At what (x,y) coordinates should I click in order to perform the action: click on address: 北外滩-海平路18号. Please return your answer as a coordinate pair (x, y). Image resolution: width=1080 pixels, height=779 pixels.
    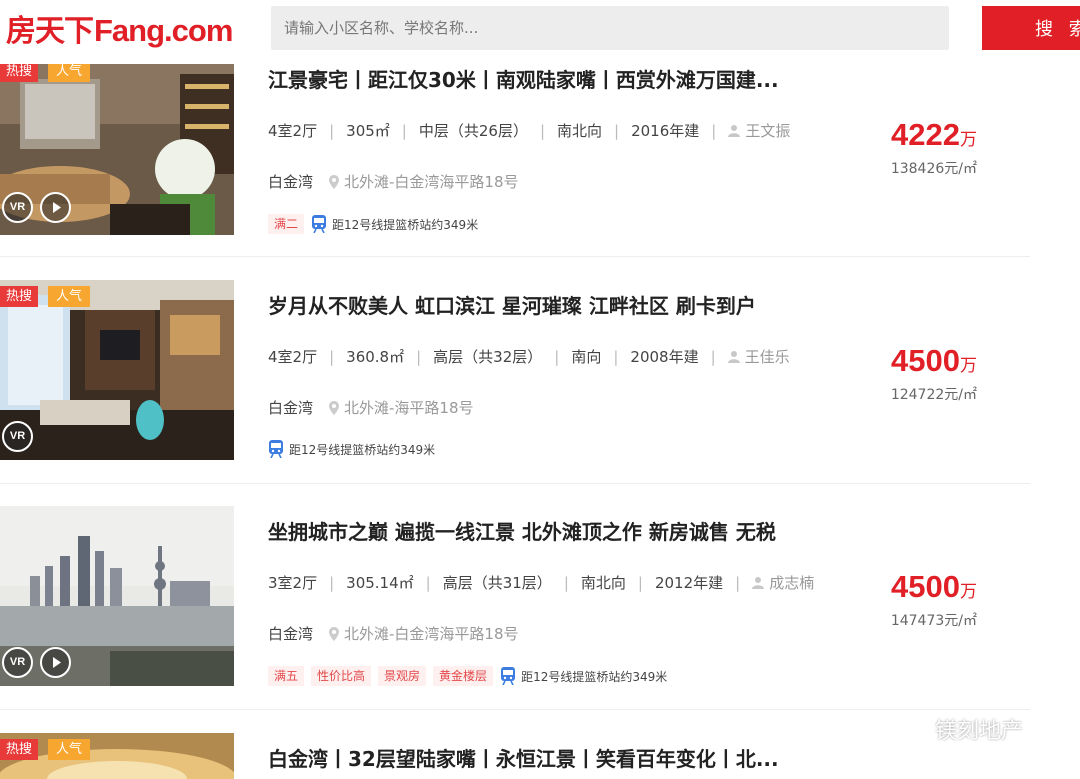
    Looking at the image, I should click on (409, 408).